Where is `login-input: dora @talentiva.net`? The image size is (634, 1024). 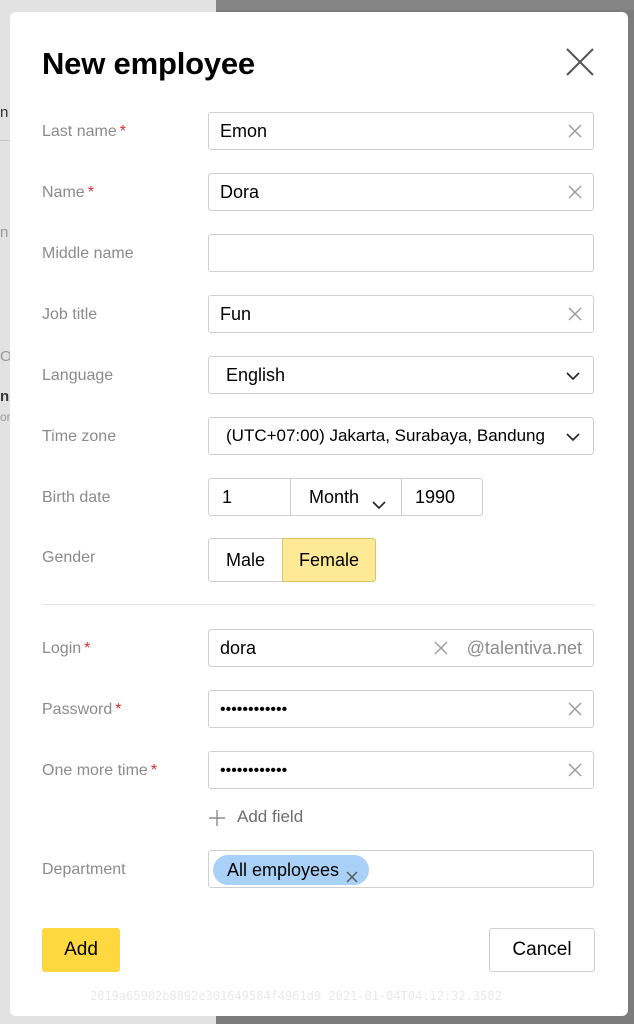
login-input: dora @talentiva.net is located at coordinates (401, 648).